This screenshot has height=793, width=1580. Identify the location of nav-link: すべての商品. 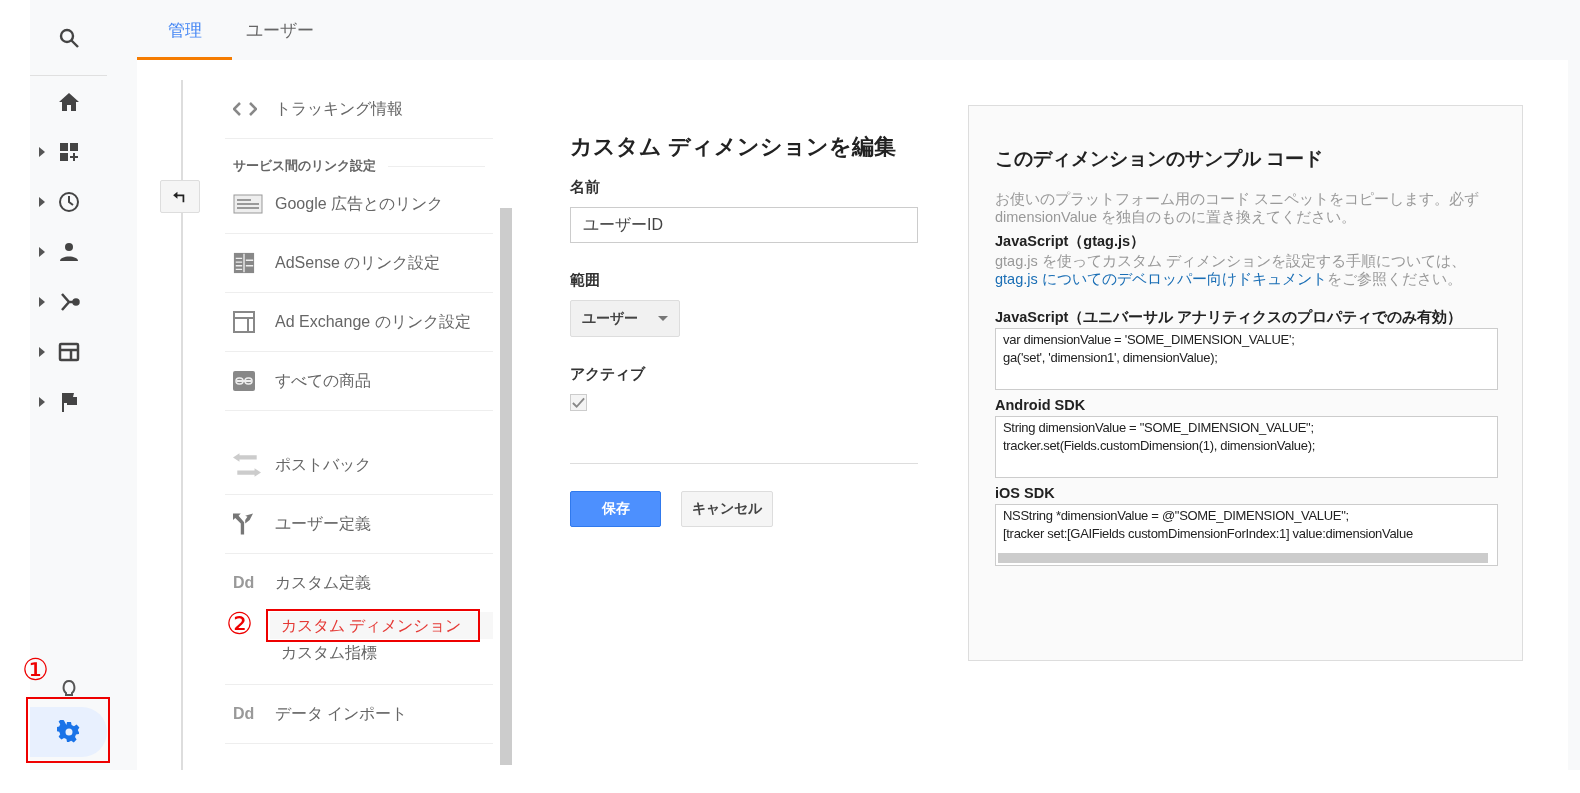
(323, 381).